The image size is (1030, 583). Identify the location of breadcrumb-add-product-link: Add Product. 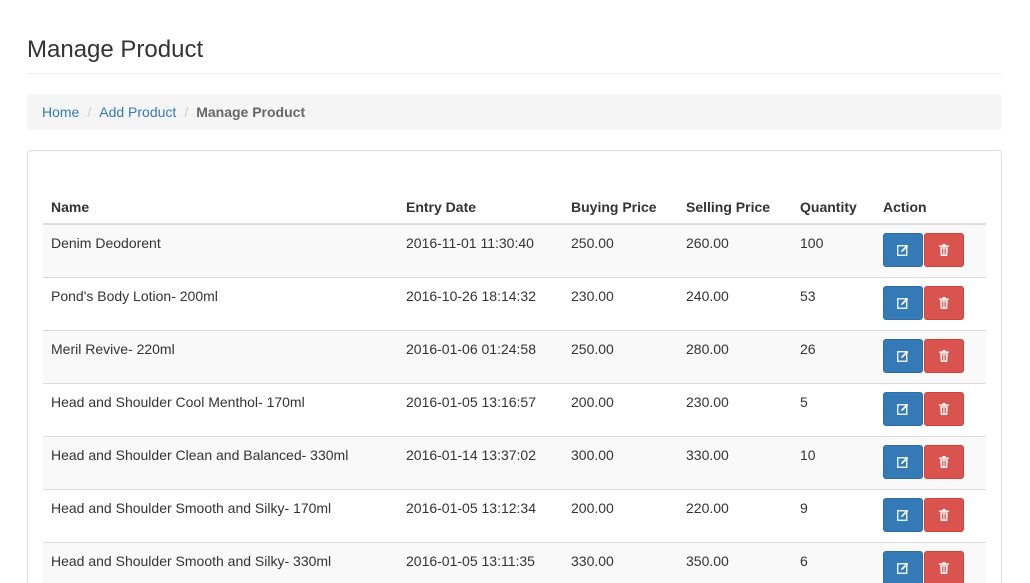
(137, 112).